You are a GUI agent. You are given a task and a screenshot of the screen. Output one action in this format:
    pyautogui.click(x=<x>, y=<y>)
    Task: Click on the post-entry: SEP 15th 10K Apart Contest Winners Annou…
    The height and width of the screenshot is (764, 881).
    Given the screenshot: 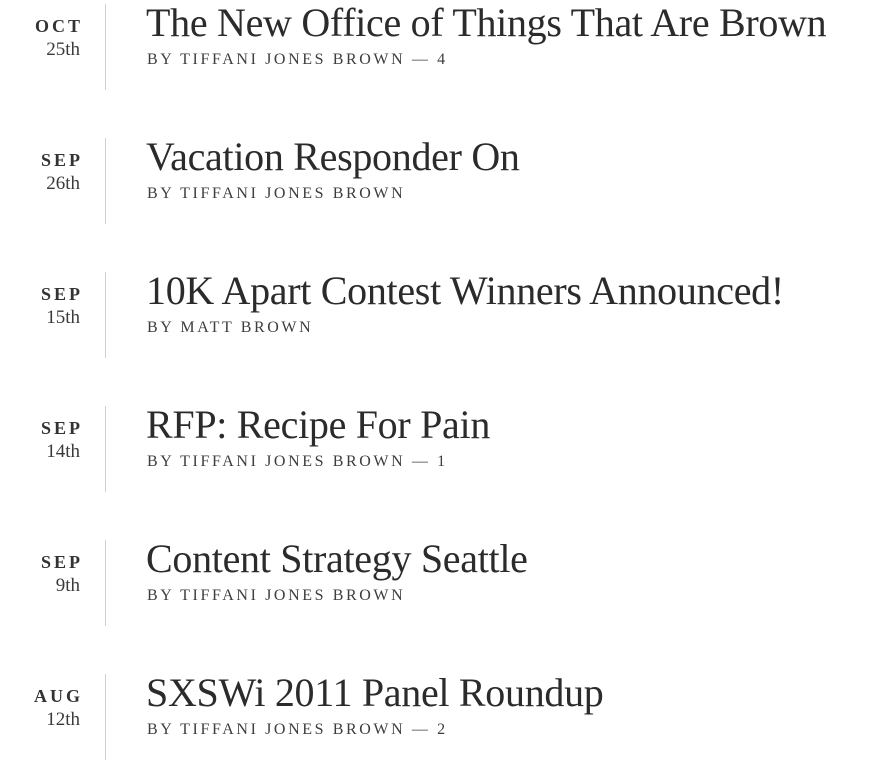 What is the action you would take?
    pyautogui.click(x=440, y=315)
    